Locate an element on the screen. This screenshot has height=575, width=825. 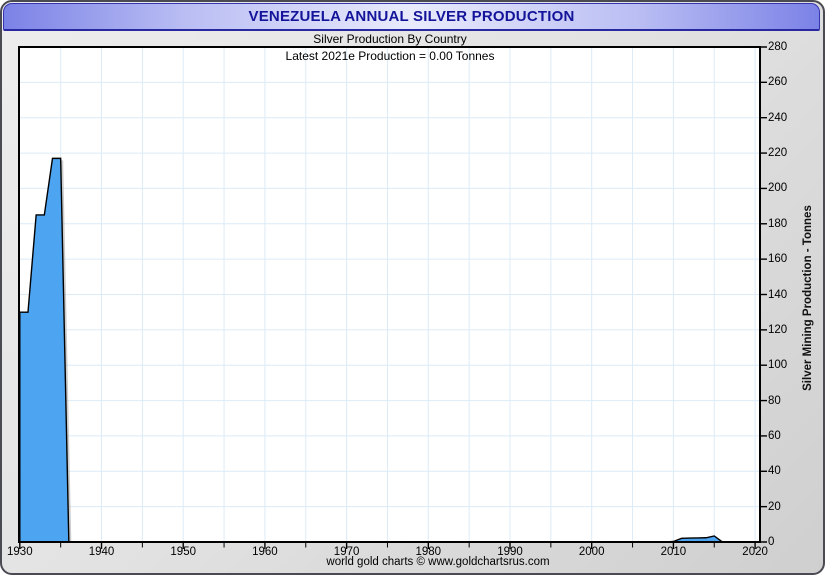
y-axis-tick-label: 220 is located at coordinates (778, 153).